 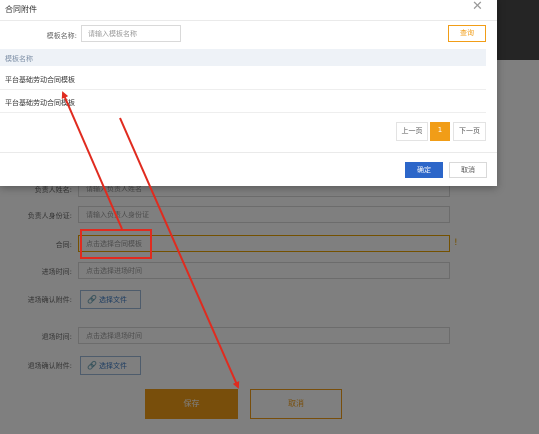 What do you see at coordinates (477, 7) in the screenshot?
I see `close-icon: ✕` at bounding box center [477, 7].